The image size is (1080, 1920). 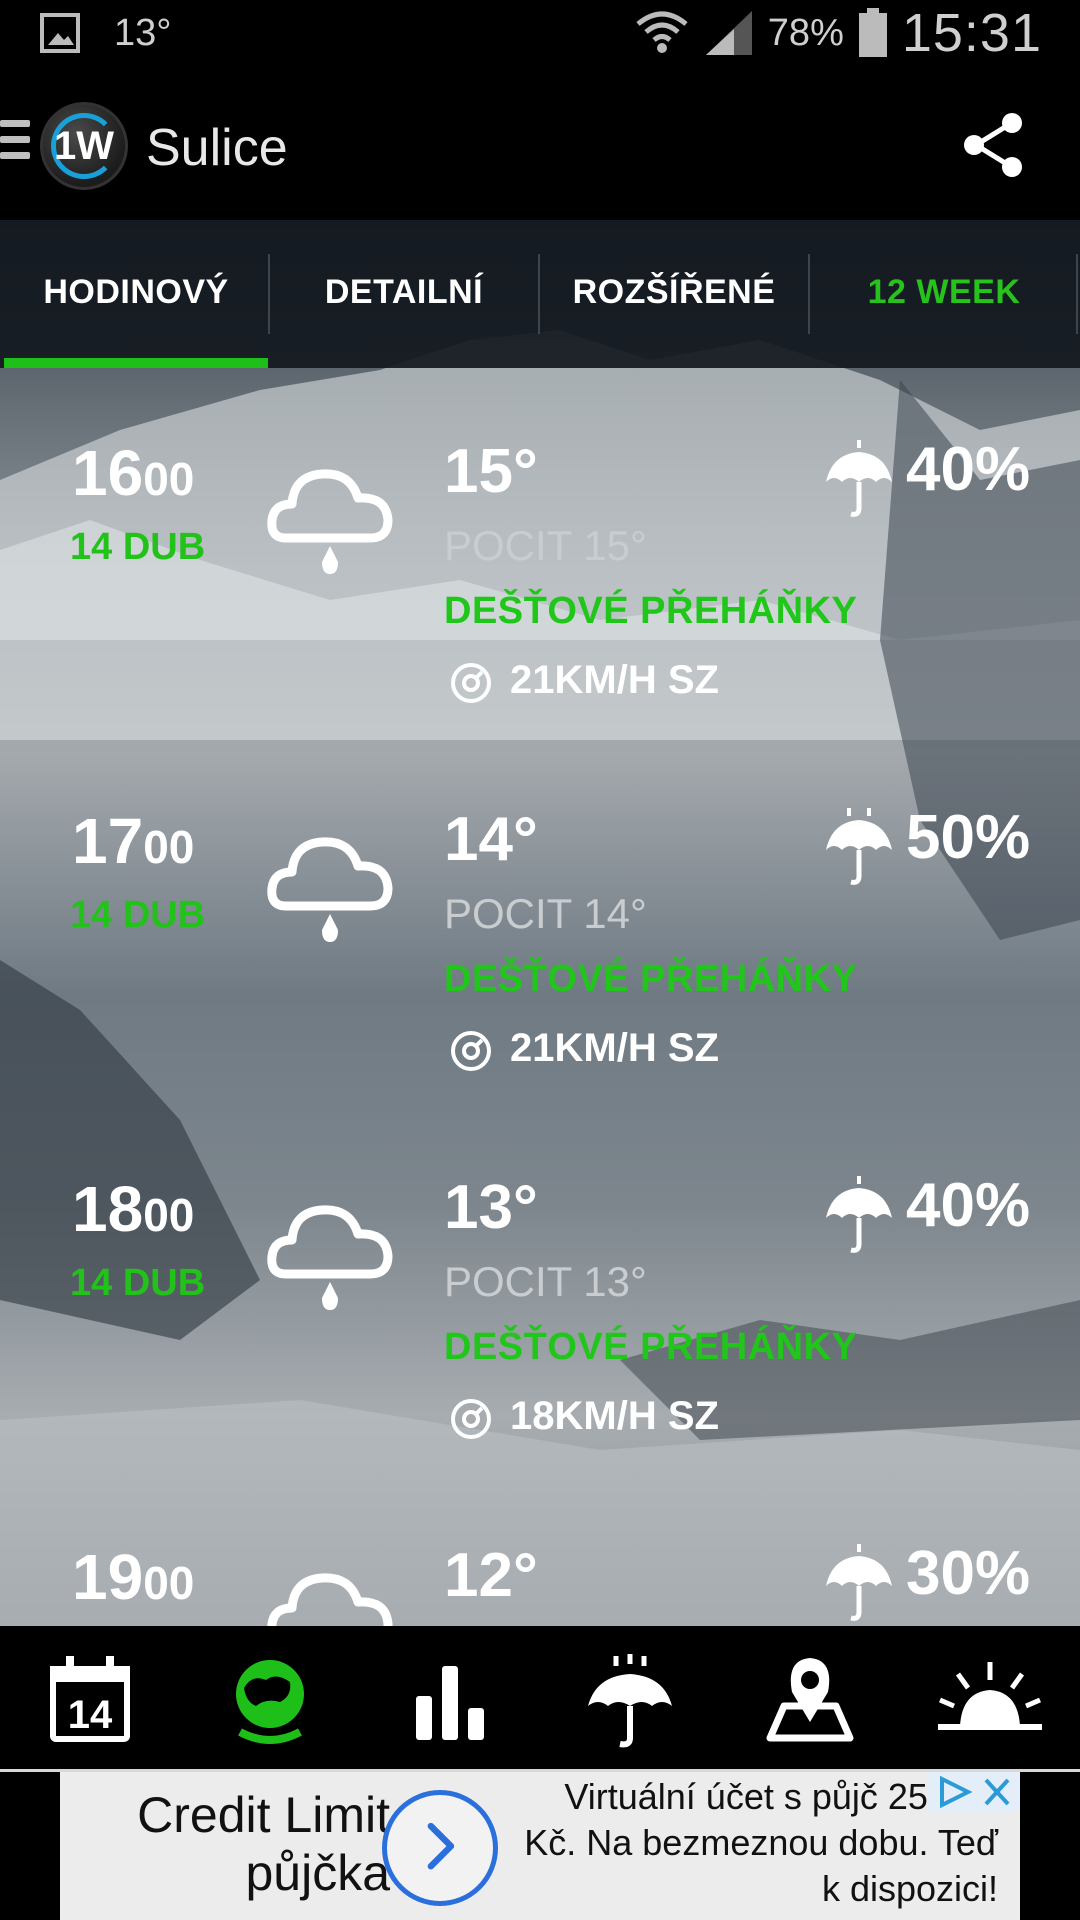 What do you see at coordinates (491, 839) in the screenshot?
I see `forecast-temperature: 14°` at bounding box center [491, 839].